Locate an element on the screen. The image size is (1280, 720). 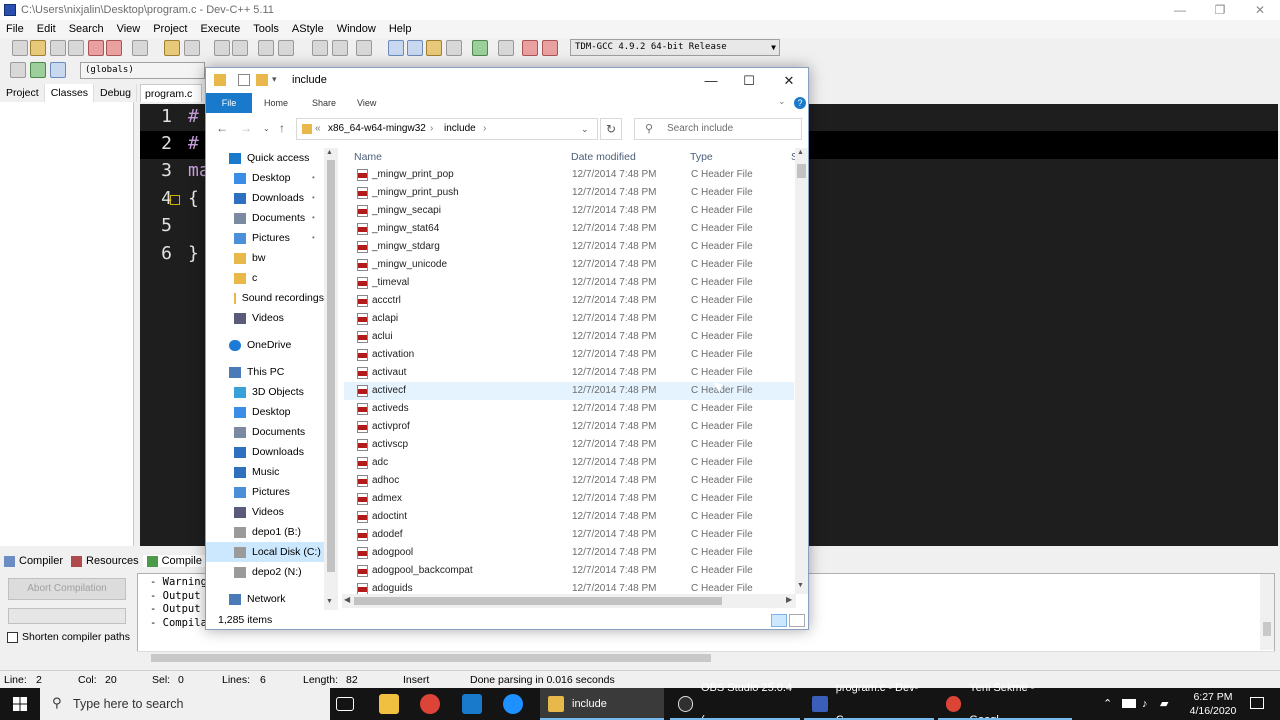
nav-item: bw is located at coordinates (265, 258).